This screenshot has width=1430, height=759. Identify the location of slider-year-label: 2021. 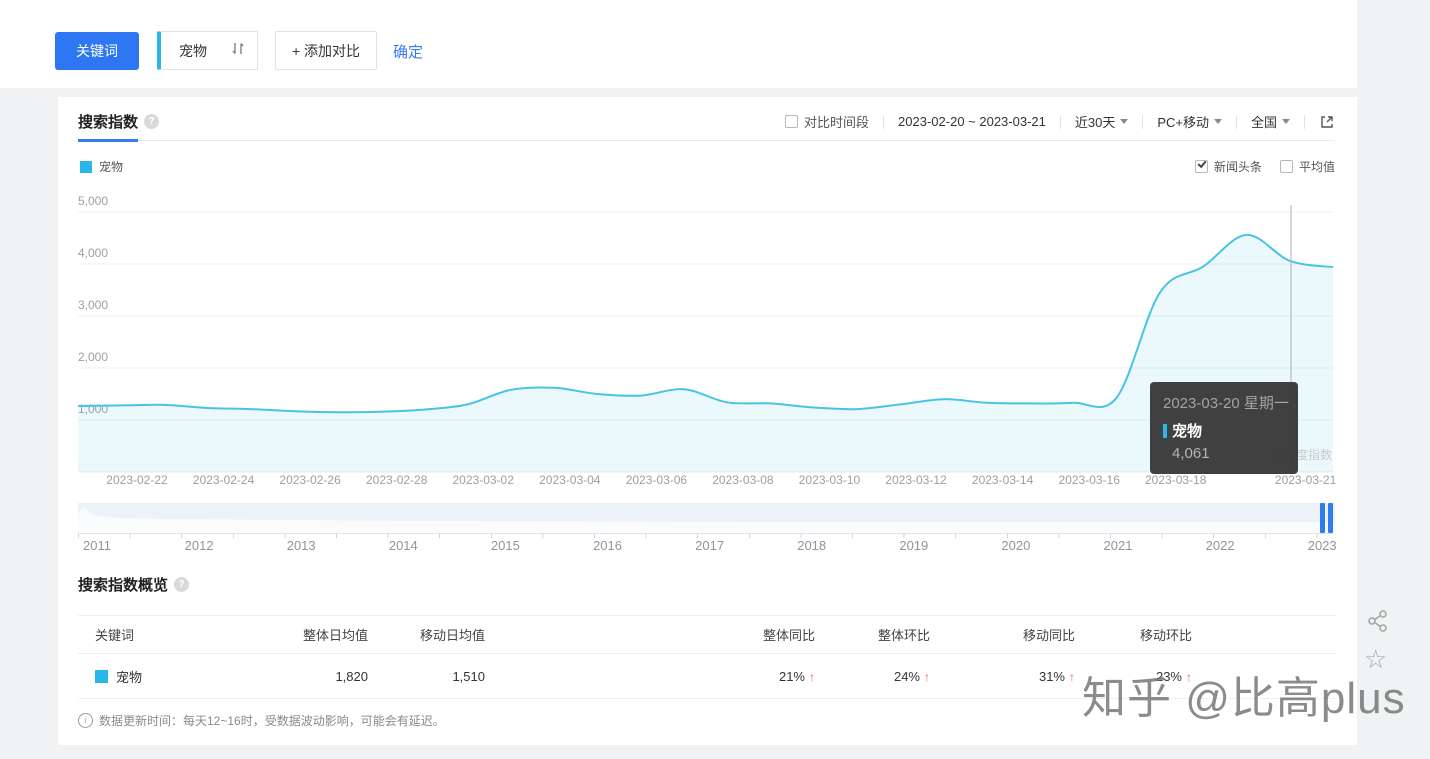
(1118, 545).